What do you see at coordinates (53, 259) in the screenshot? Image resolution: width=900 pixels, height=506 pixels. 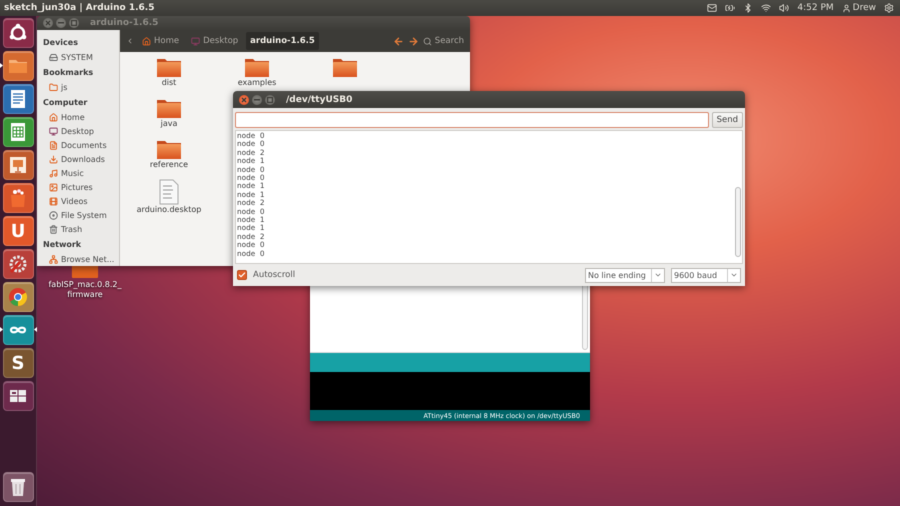 I see `network-icon` at bounding box center [53, 259].